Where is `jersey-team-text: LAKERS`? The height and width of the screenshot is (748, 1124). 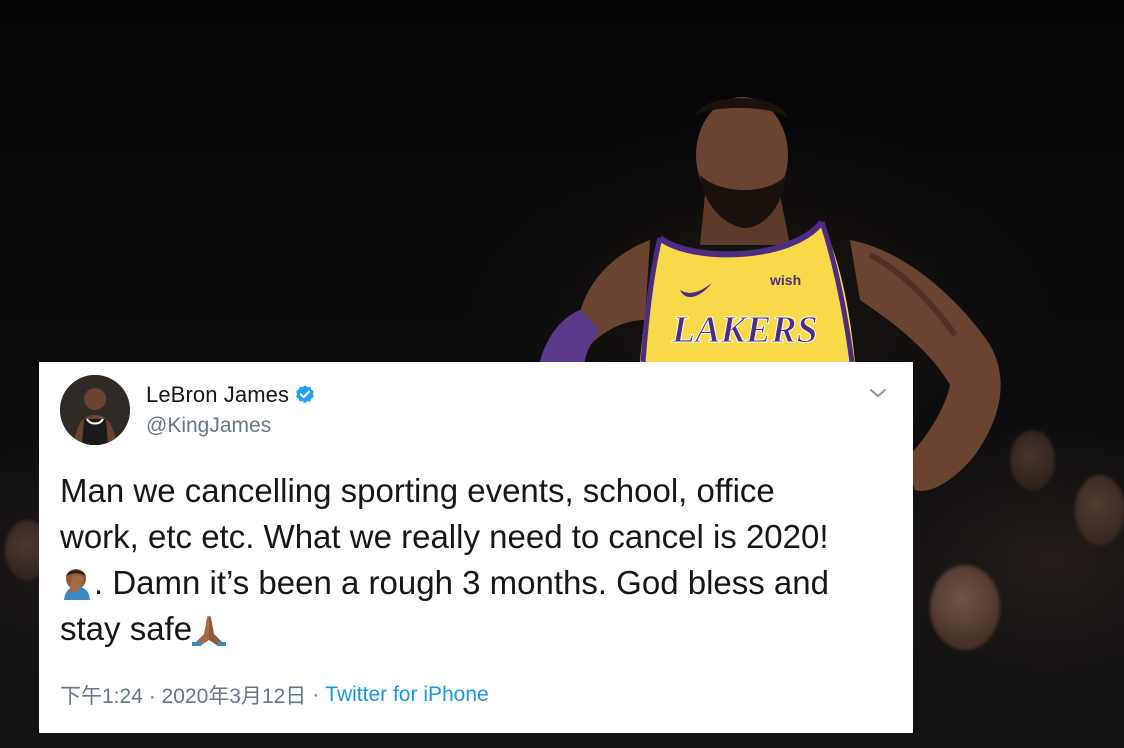 jersey-team-text: LAKERS is located at coordinates (744, 330).